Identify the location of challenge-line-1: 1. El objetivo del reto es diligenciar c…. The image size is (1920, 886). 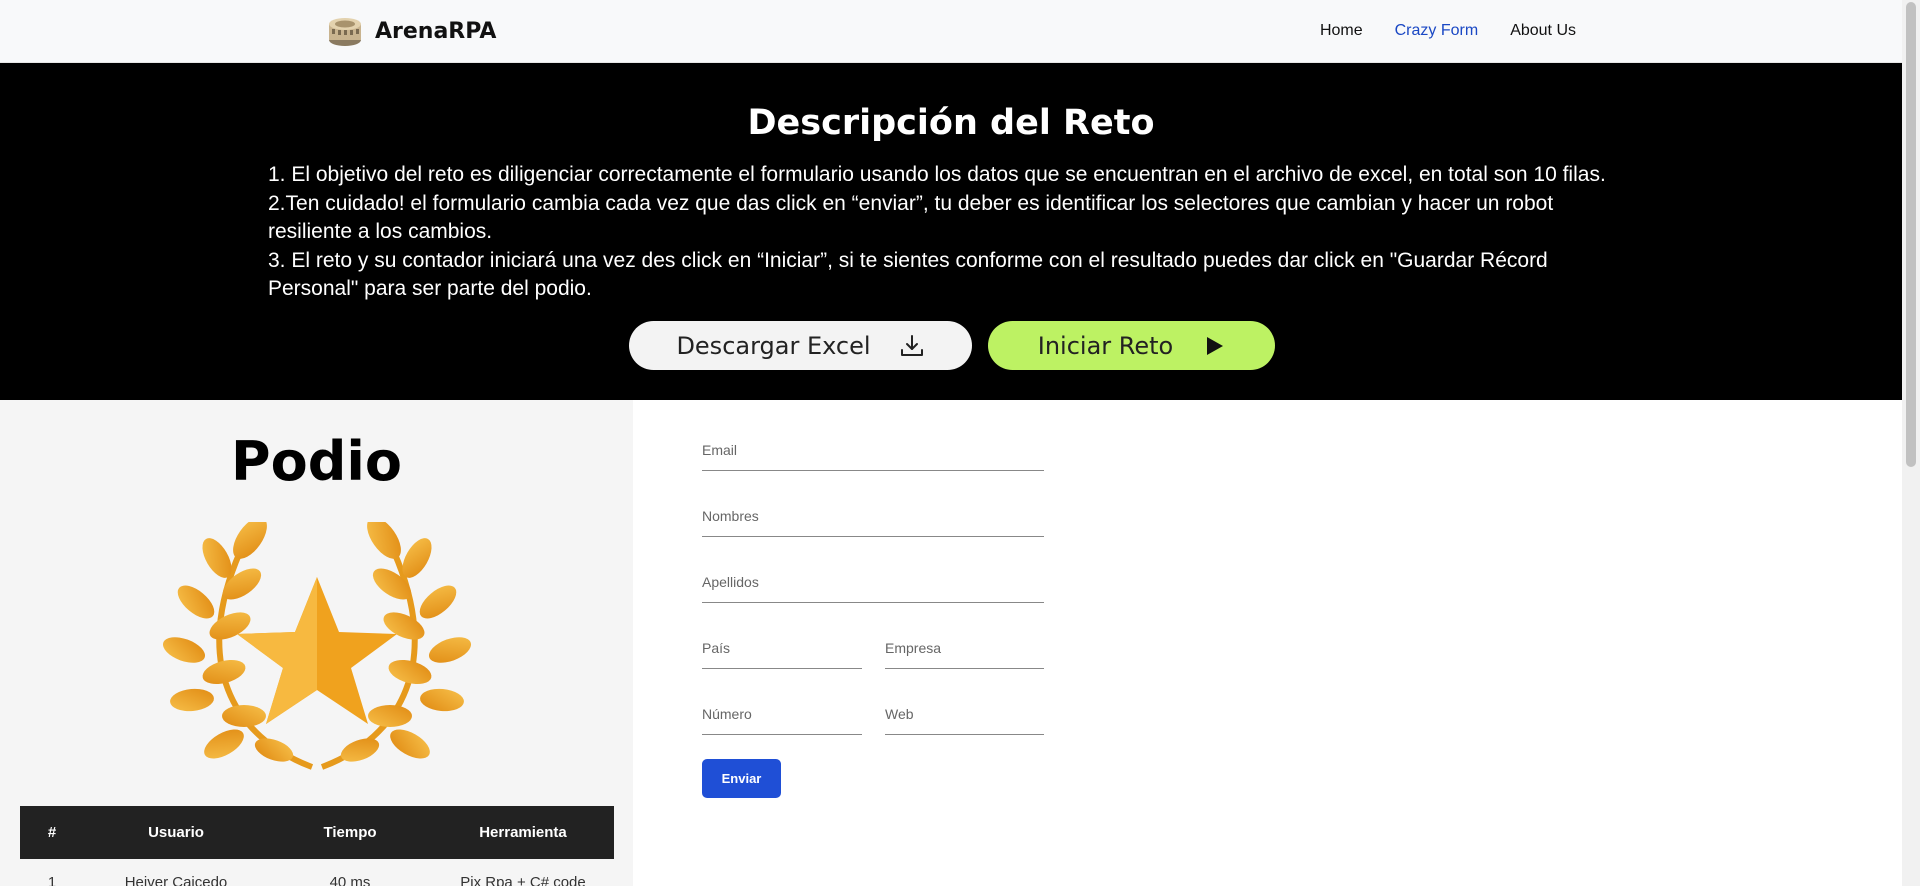
(937, 174).